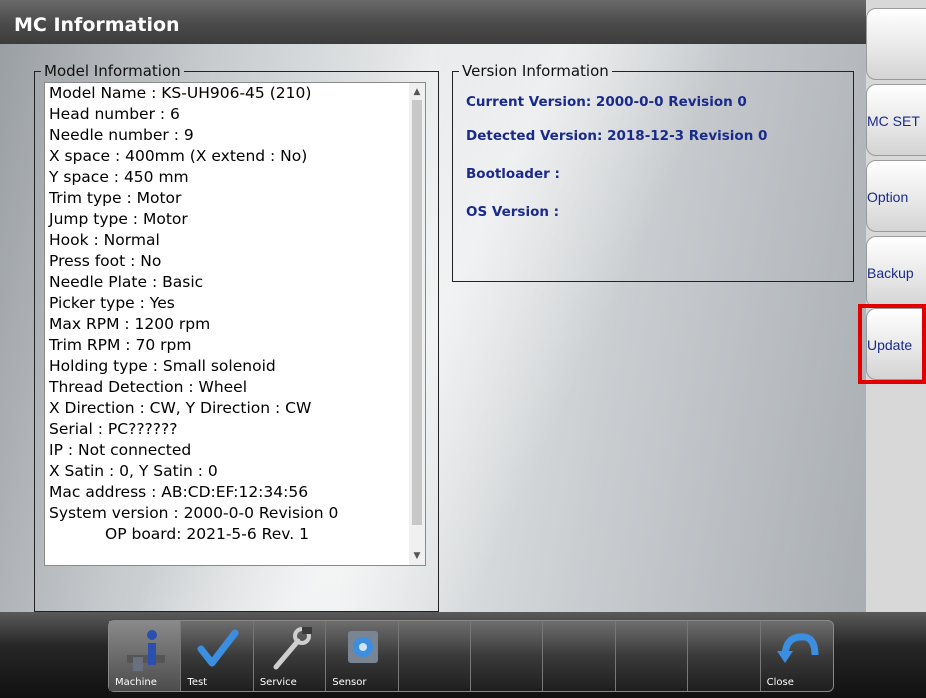  Describe the element at coordinates (513, 212) in the screenshot. I see `os-version-text: OS Version :` at that location.